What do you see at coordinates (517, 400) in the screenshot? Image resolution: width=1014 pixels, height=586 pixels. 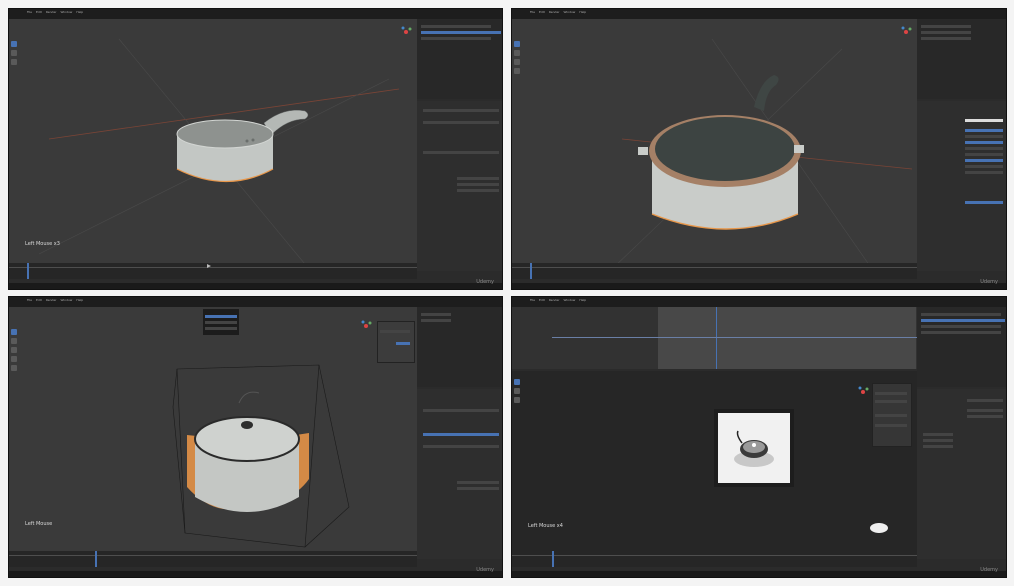 I see `tool-rotate-icon` at bounding box center [517, 400].